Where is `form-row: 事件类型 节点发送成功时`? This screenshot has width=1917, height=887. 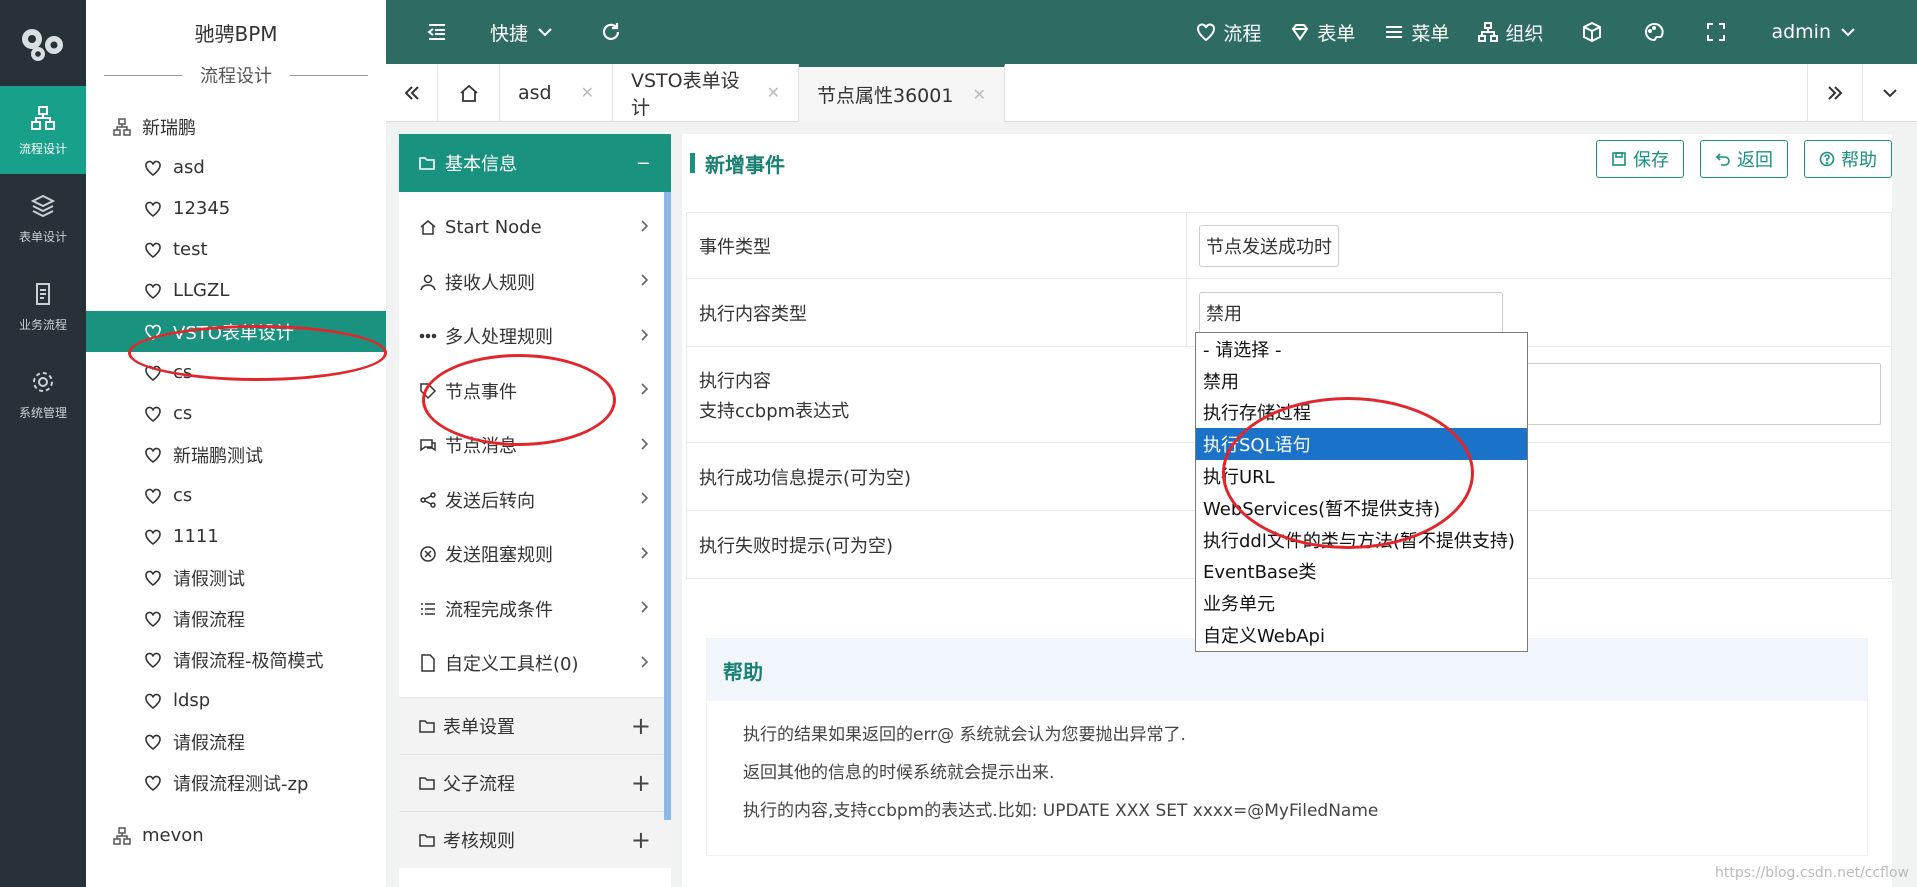
form-row: 事件类型 节点发送成功时 is located at coordinates (1289, 245).